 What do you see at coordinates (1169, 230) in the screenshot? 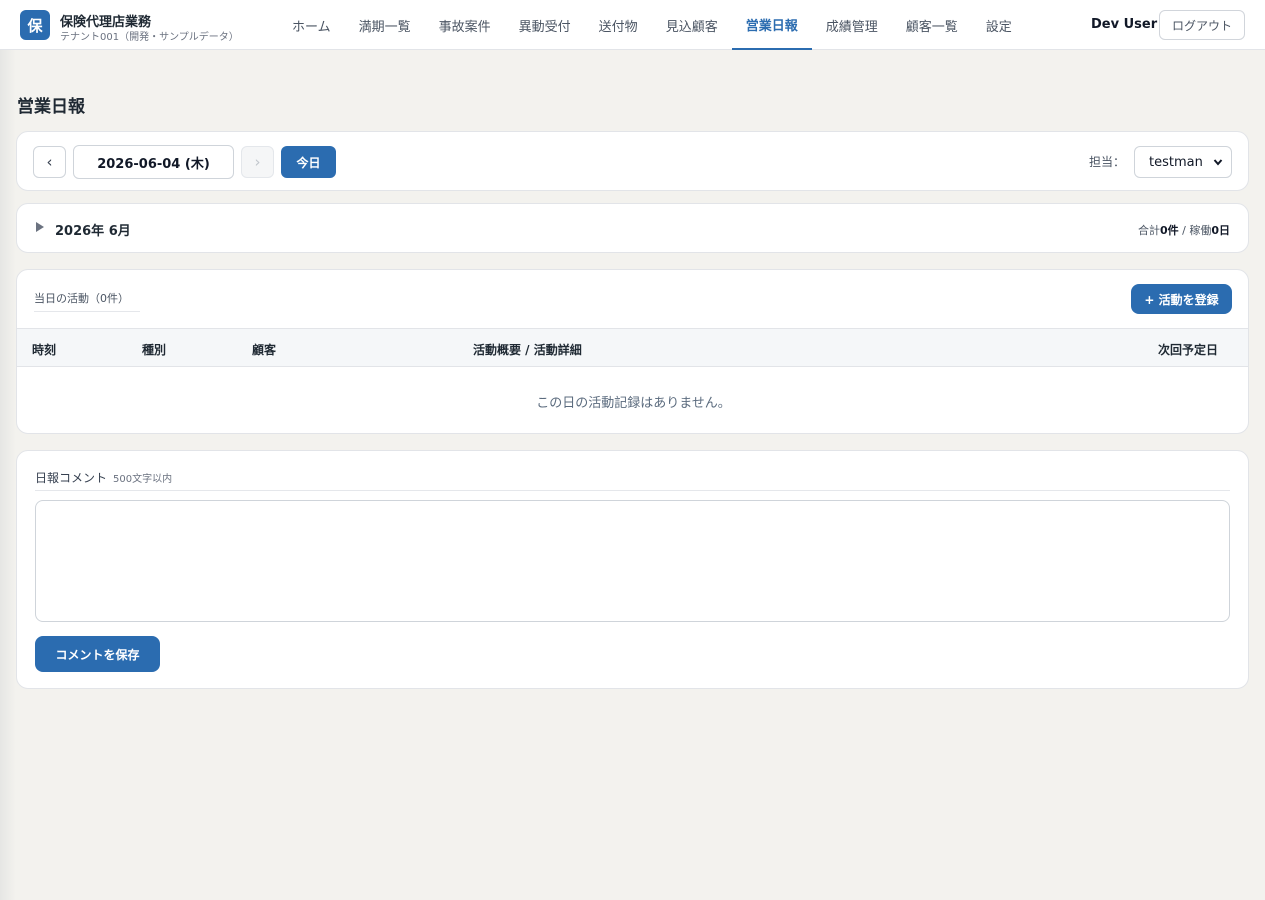
I see `total-value: 0件` at bounding box center [1169, 230].